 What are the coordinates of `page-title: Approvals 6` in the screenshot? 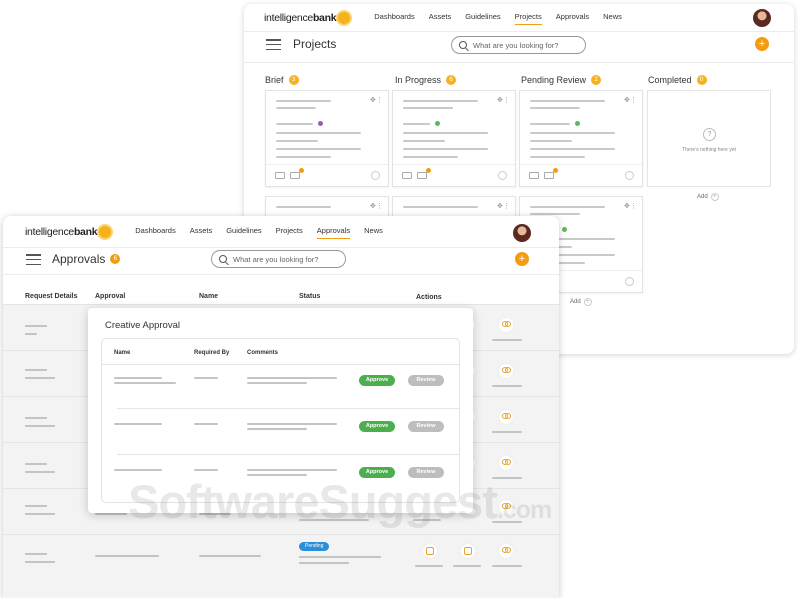 It's located at (86, 259).